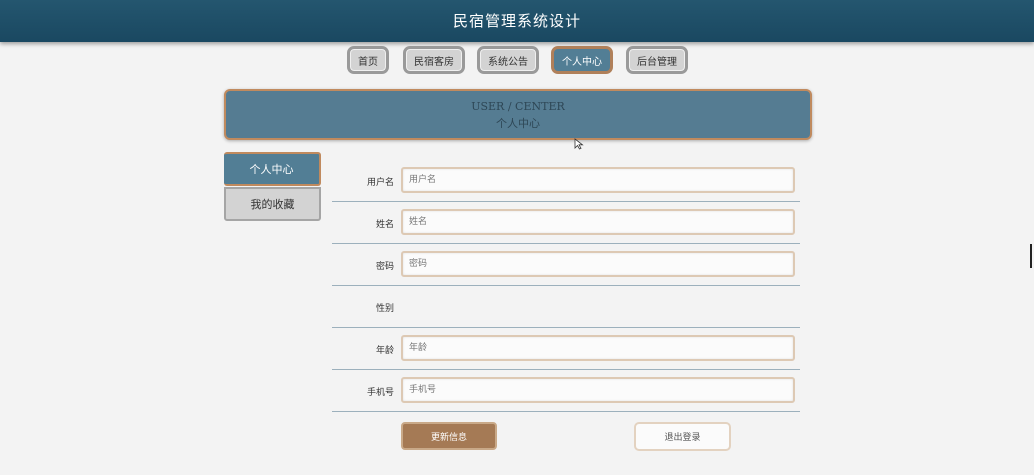  I want to click on sidebar-item-personal-center: 个人中心, so click(272, 169).